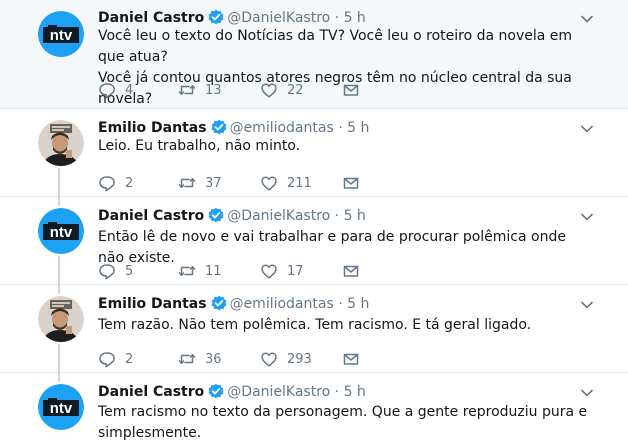 Image resolution: width=628 pixels, height=445 pixels. What do you see at coordinates (150, 433) in the screenshot?
I see `tweet-text-line: simplesmente.` at bounding box center [150, 433].